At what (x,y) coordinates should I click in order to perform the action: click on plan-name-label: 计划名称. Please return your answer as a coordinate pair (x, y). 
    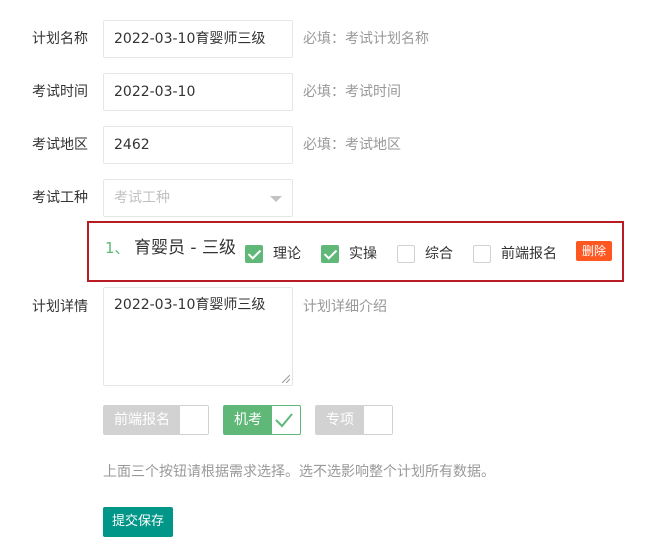
    Looking at the image, I should click on (60, 39).